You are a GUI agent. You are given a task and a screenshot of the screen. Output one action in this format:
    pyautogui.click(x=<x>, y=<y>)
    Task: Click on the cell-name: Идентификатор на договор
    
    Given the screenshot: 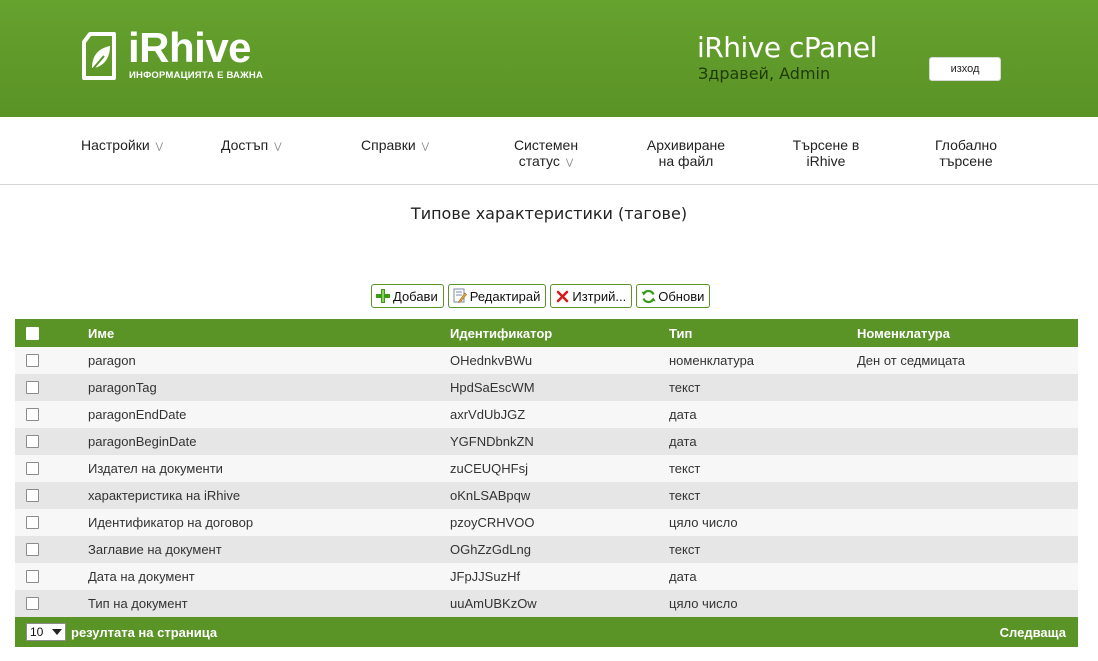 What is the action you would take?
    pyautogui.click(x=171, y=522)
    